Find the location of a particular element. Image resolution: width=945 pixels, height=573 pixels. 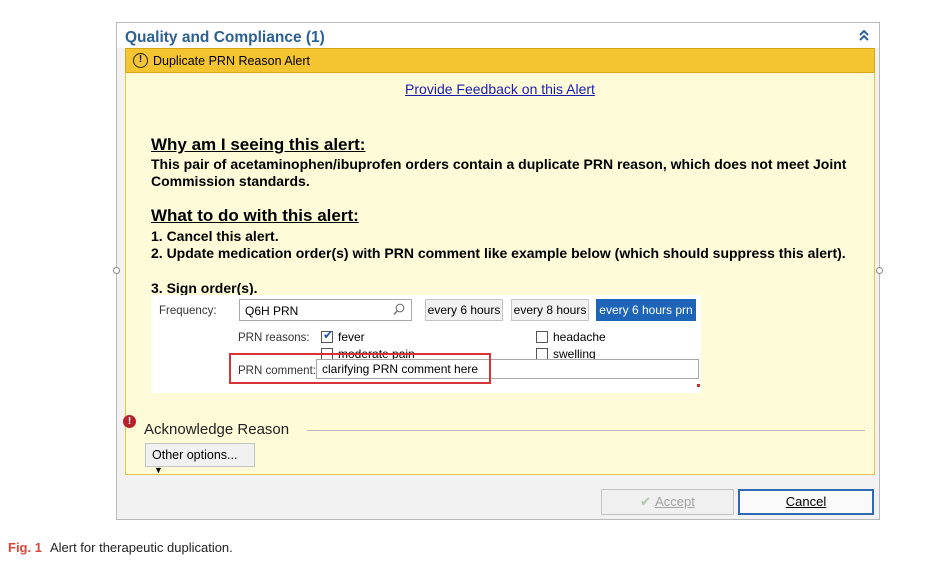

frequency-option-every-6-hours: every 6 hours is located at coordinates (464, 310).